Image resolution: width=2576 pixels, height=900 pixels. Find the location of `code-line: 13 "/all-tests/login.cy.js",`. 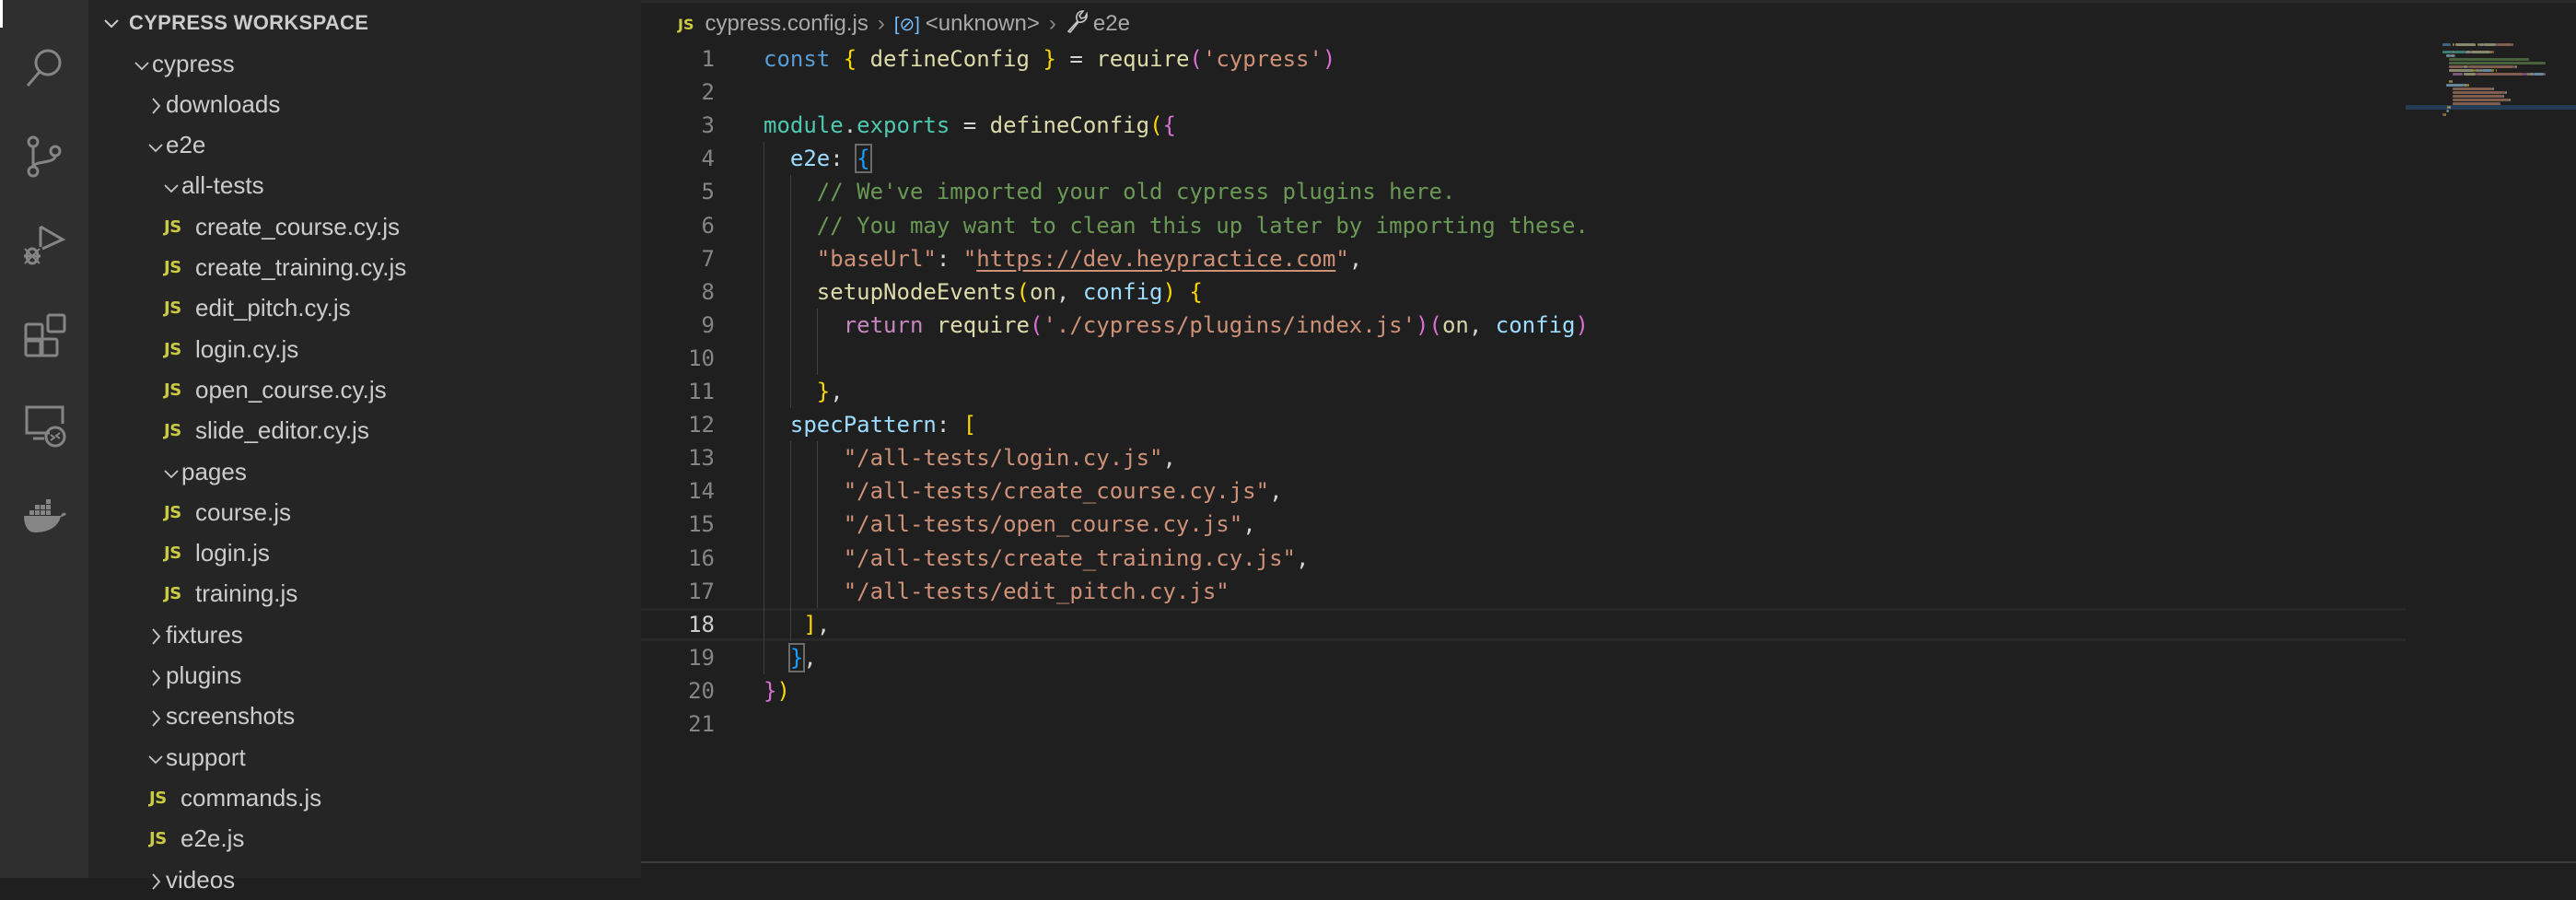

code-line: 13 "/all-tests/login.cy.js", is located at coordinates (1523, 458).